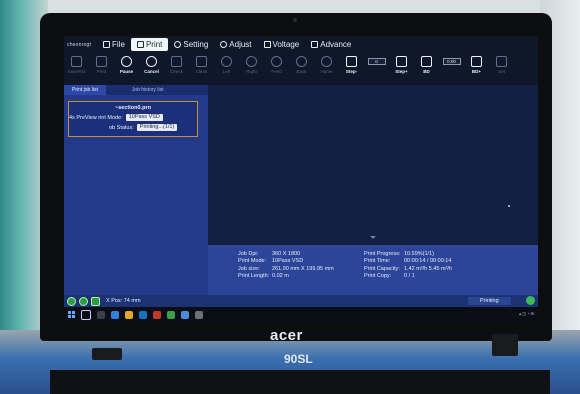 This screenshot has height=394, width=580. I want to click on toolbar-feed-button: Feed, so click(276, 65).